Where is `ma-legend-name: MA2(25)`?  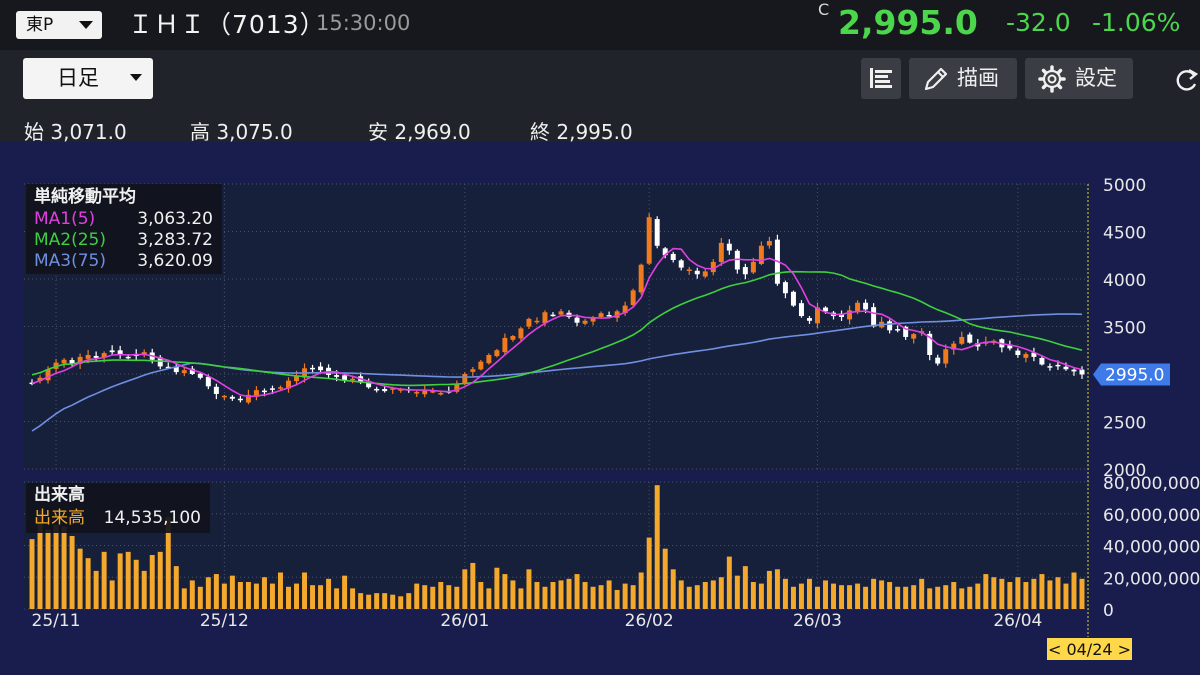
ma-legend-name: MA2(25) is located at coordinates (70, 240).